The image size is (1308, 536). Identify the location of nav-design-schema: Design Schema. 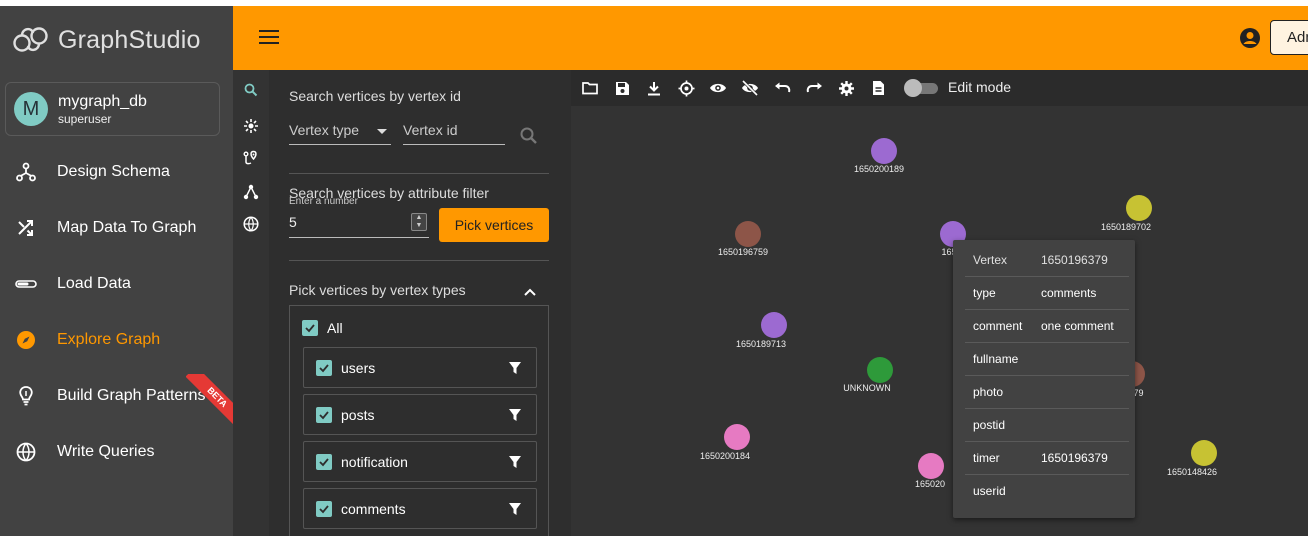
(116, 172).